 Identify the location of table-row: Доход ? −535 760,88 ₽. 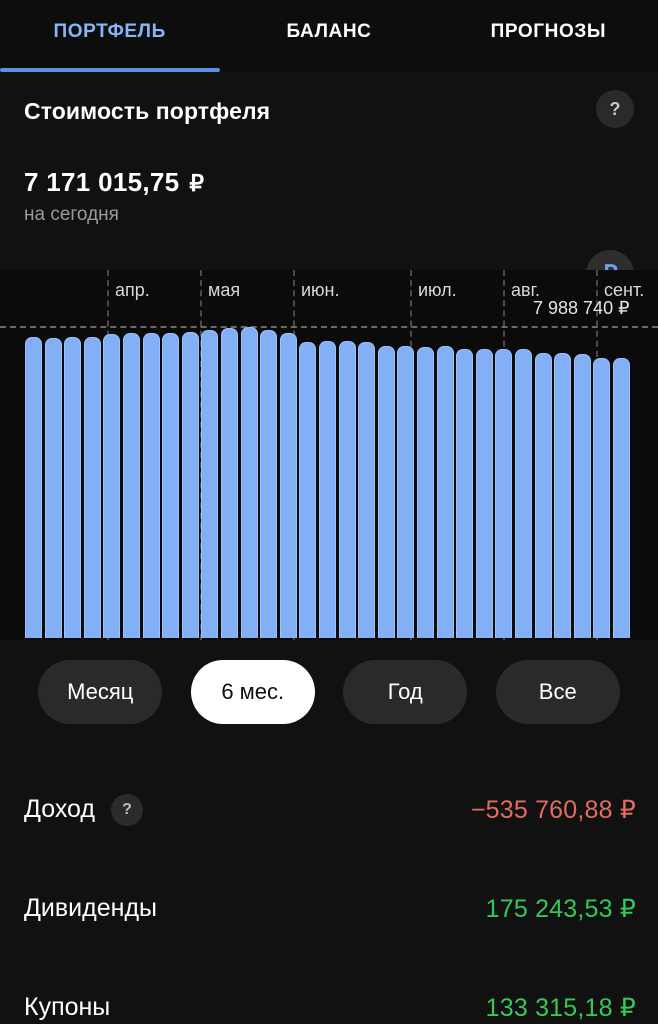
(329, 809).